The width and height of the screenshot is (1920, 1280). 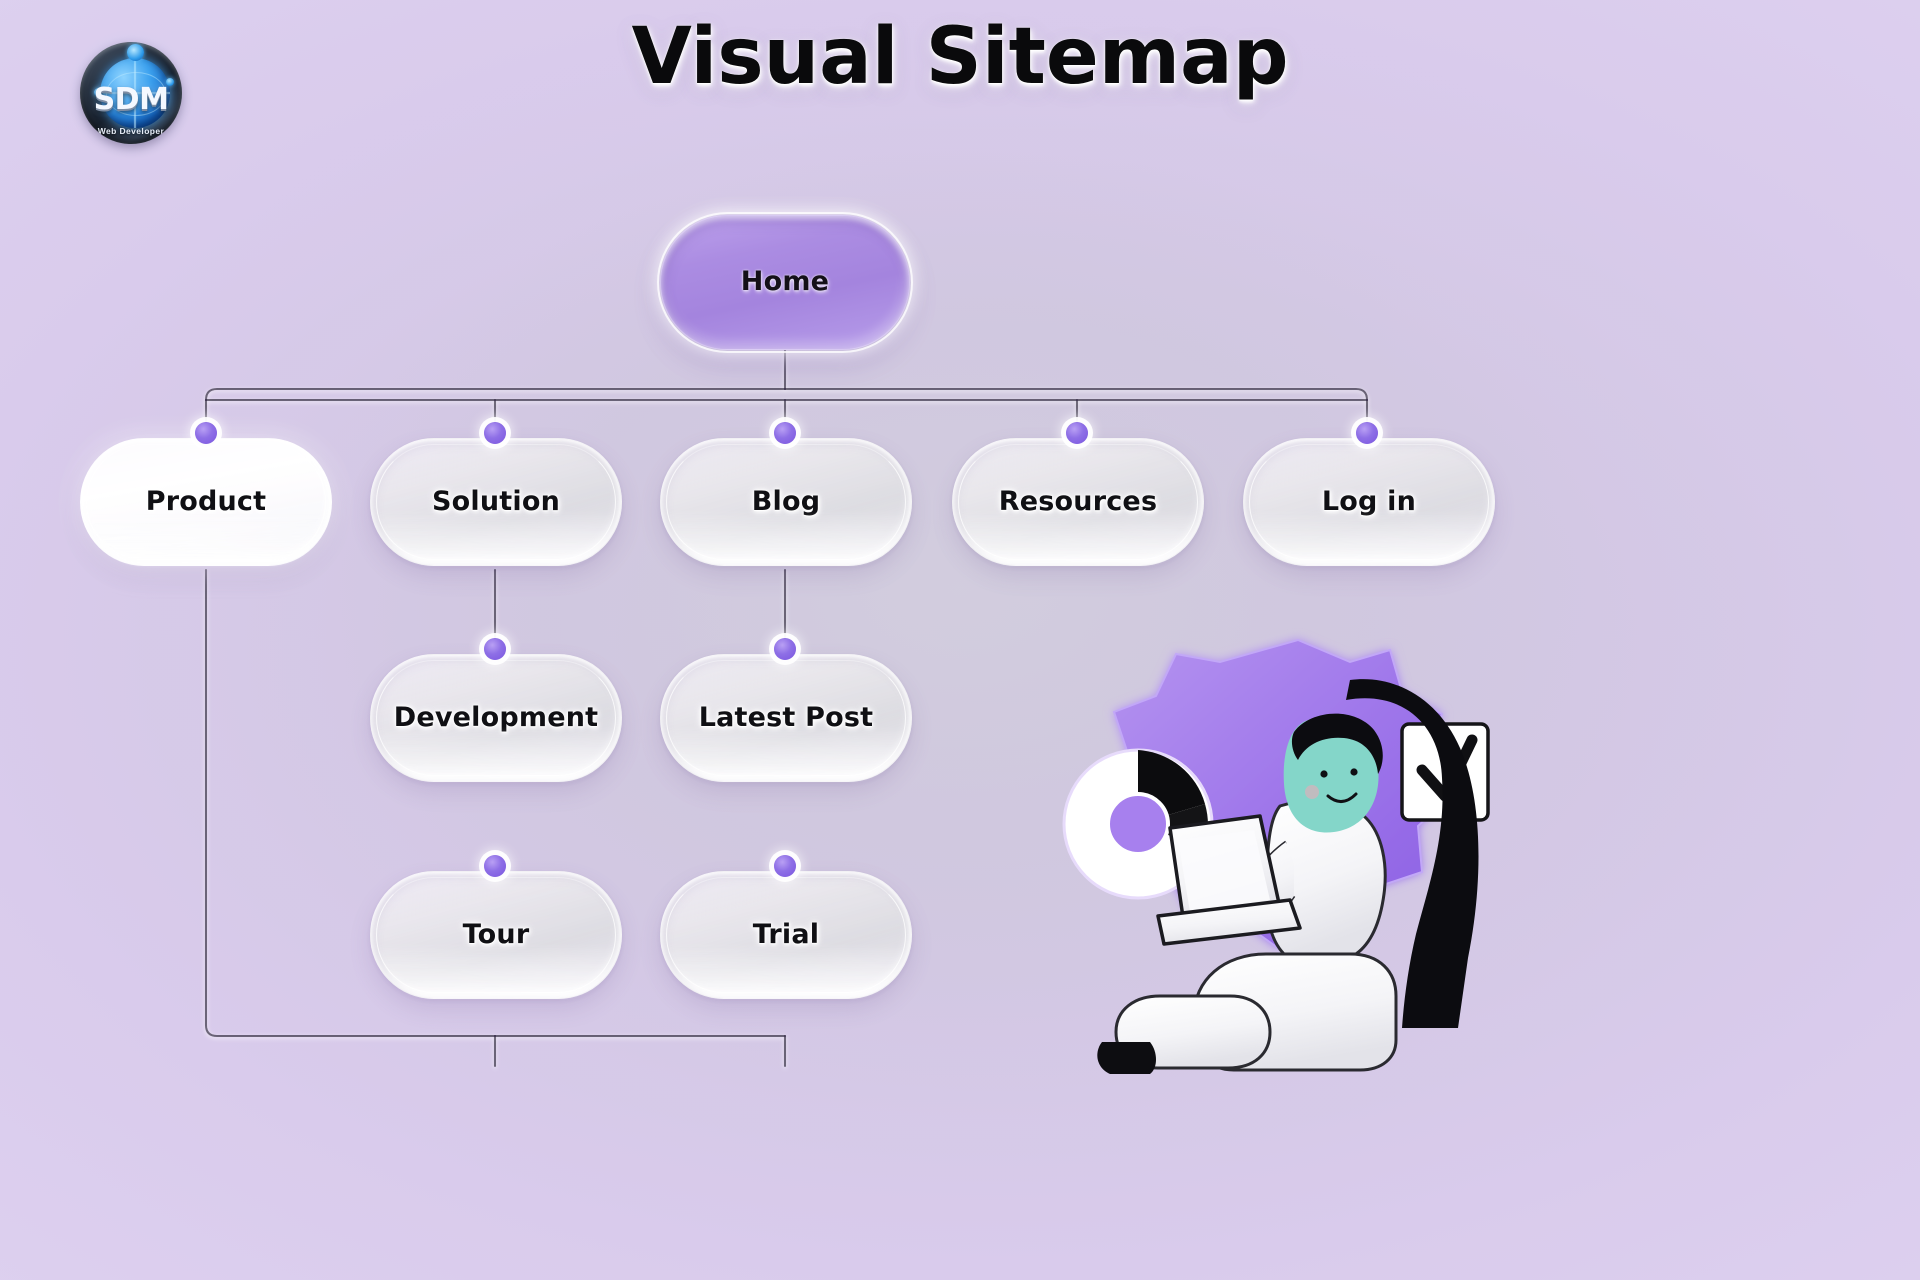 I want to click on node-home: Home, so click(x=785, y=282).